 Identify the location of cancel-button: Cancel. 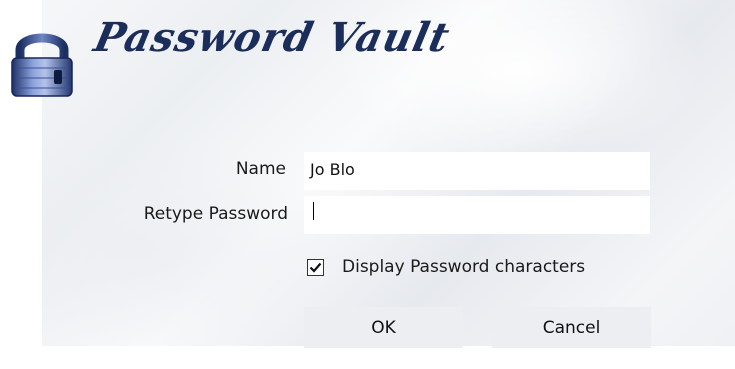
(571, 327).